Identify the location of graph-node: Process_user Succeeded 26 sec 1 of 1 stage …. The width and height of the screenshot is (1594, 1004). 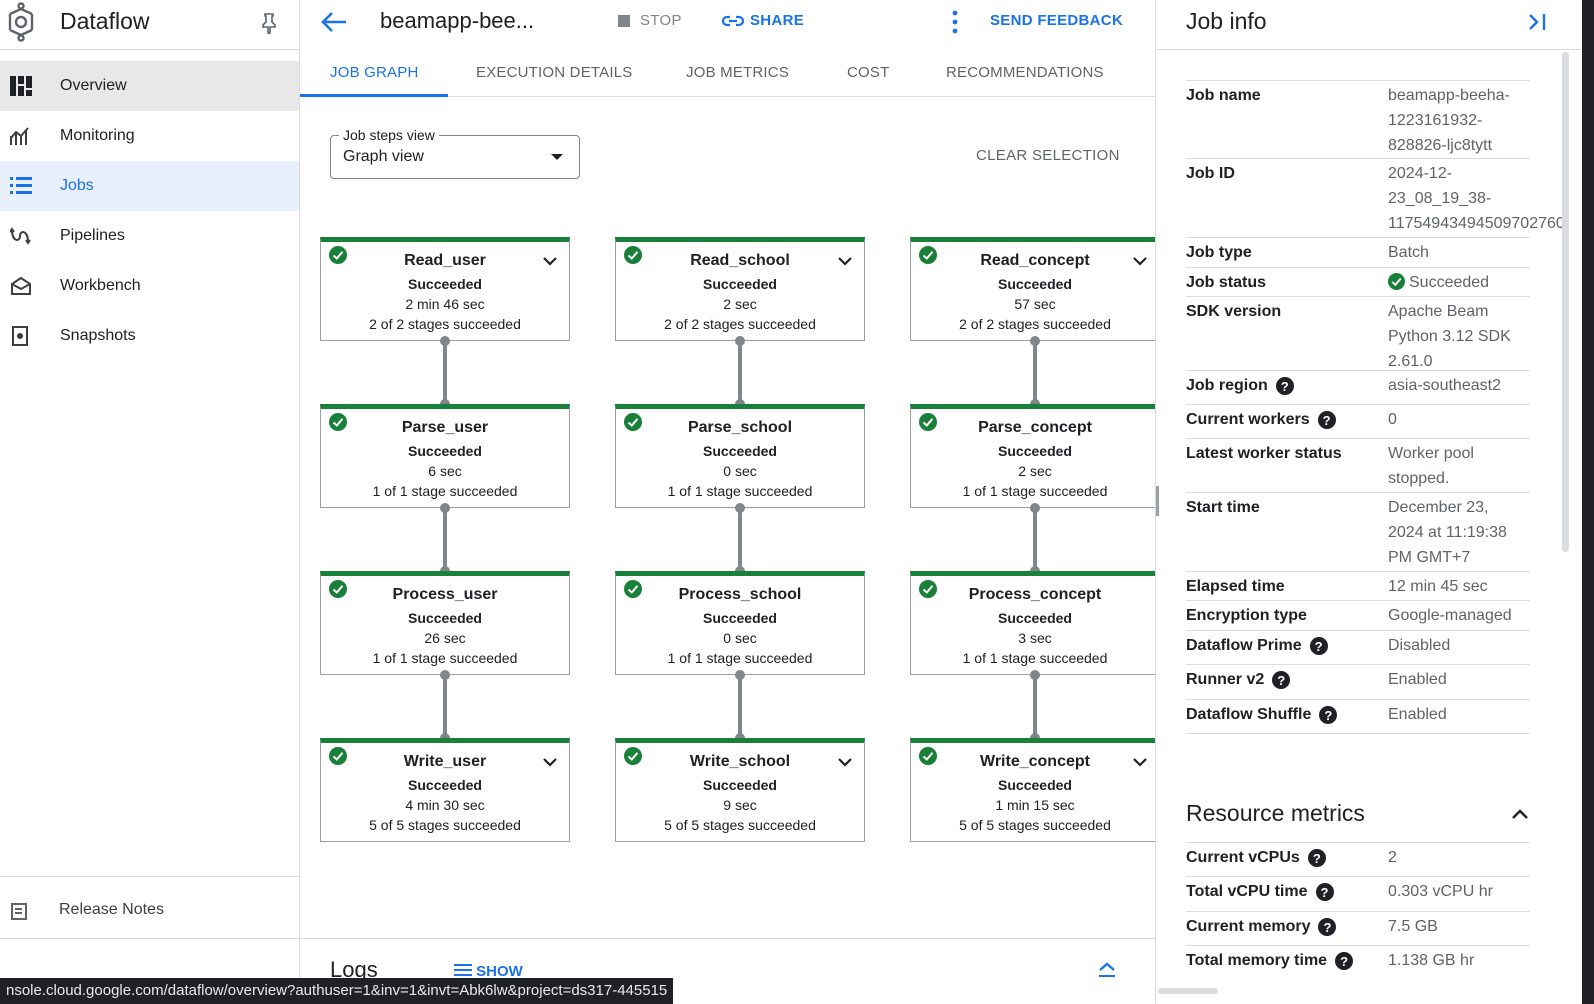
(445, 623).